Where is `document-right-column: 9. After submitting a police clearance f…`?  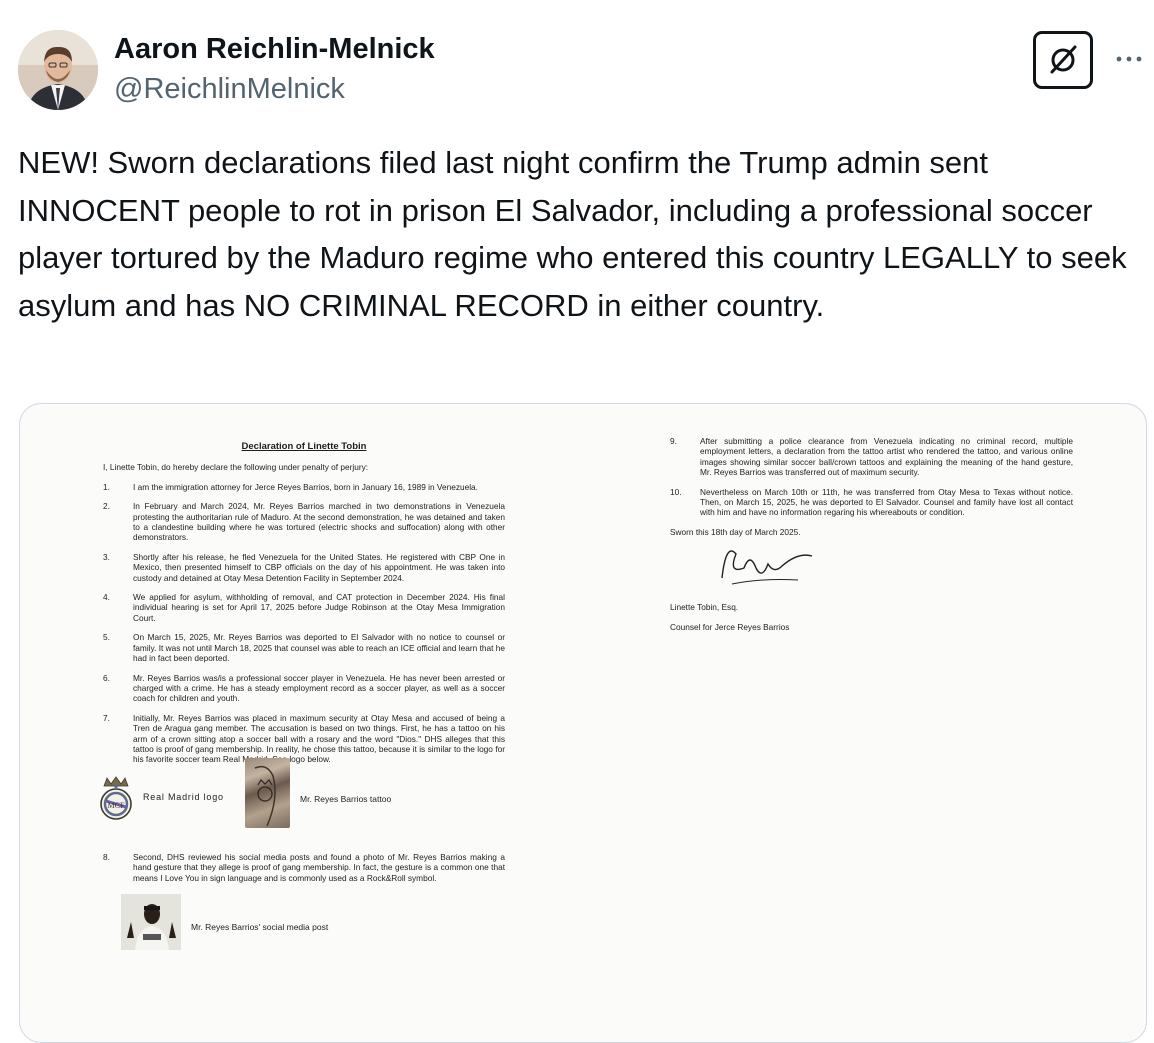
document-right-column: 9. After submitting a police clearance f… is located at coordinates (871, 538).